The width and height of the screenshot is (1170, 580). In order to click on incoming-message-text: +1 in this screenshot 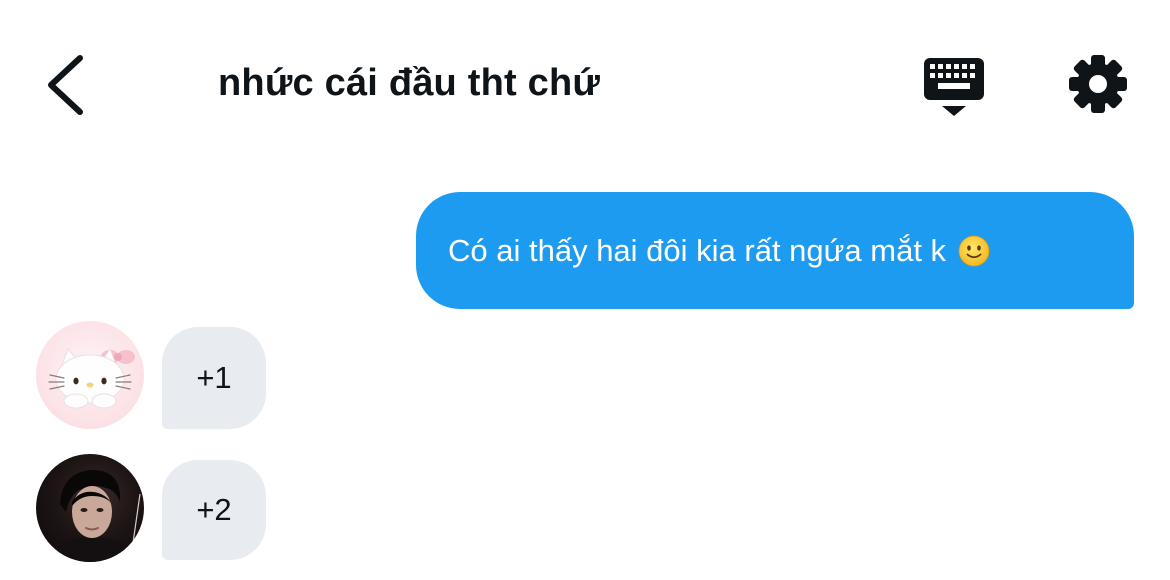, I will do `click(214, 377)`.